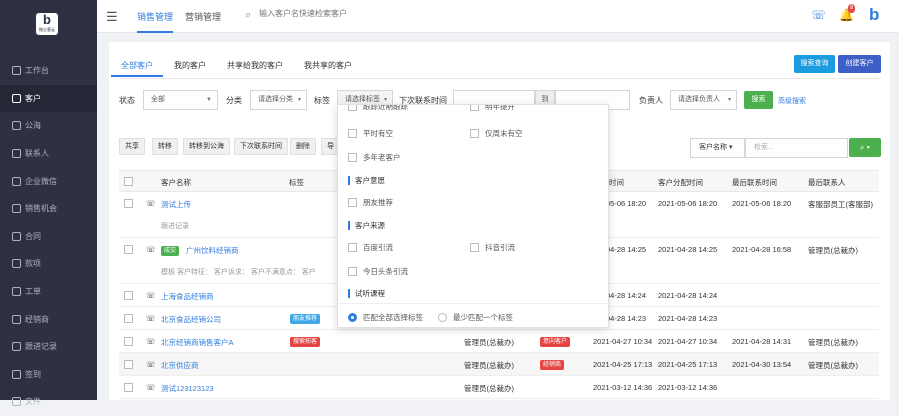  What do you see at coordinates (758, 100) in the screenshot?
I see `search-button: 搜索` at bounding box center [758, 100].